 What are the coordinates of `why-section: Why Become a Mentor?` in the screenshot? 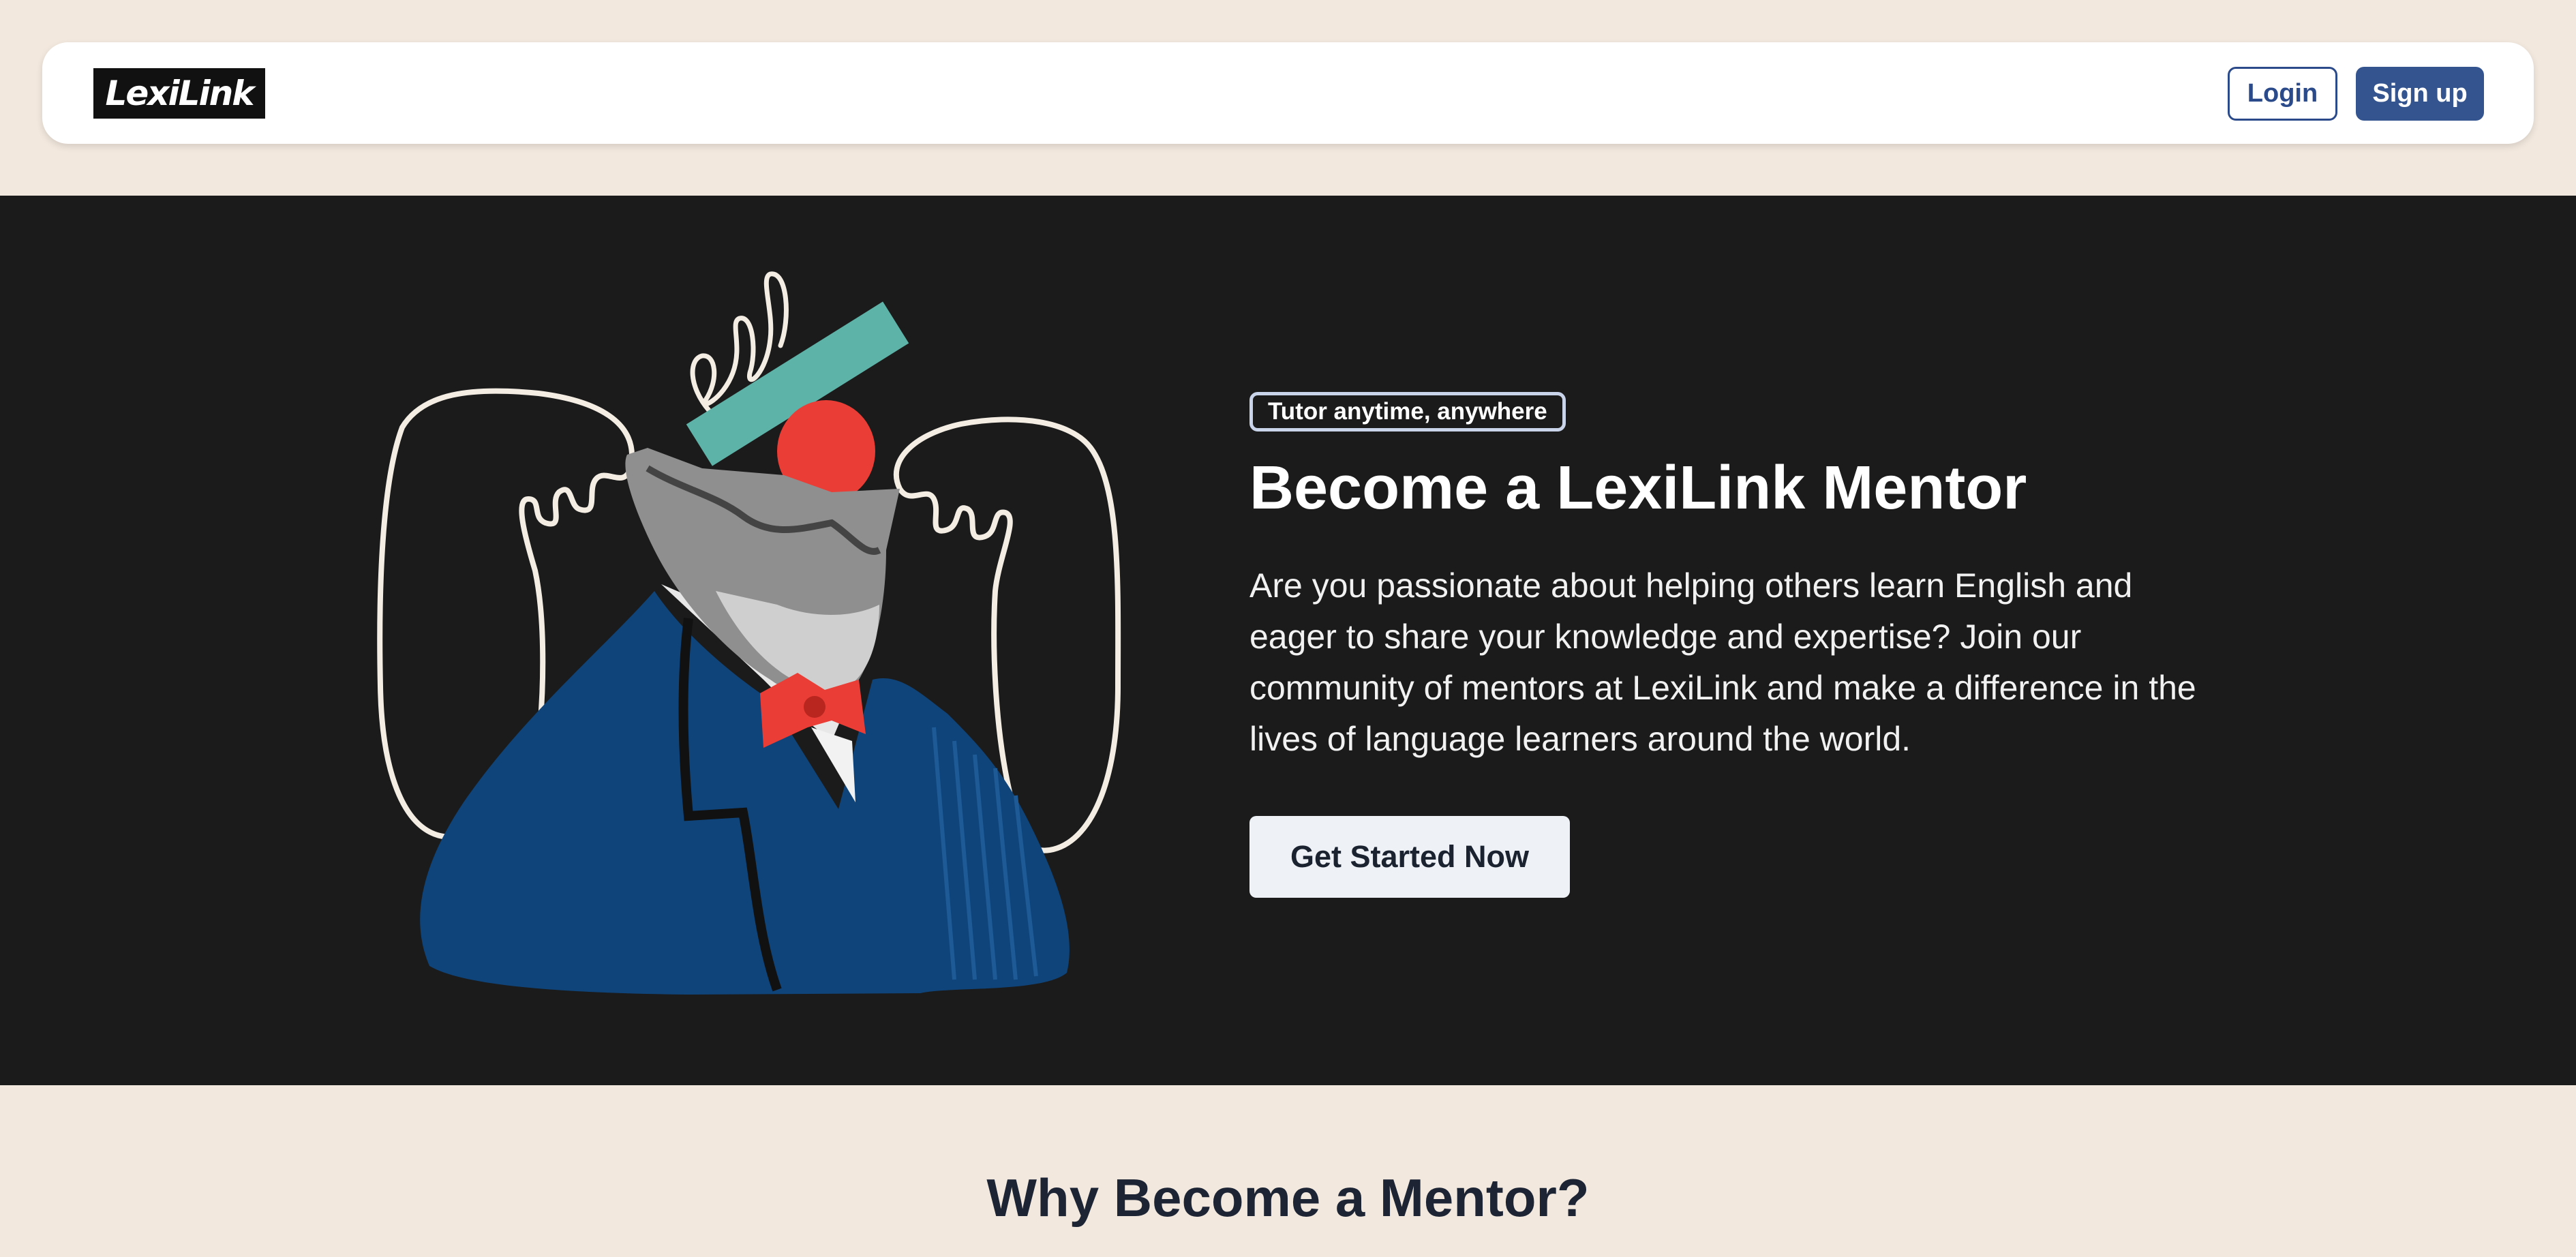 It's located at (1288, 1171).